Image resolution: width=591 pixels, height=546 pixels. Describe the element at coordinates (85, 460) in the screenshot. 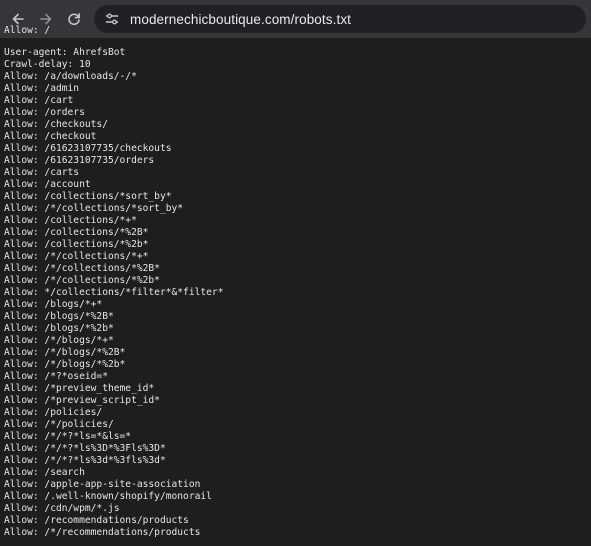

I see `robots-line: Allow: /*/*?*ls%3d*%3fls%3d*` at that location.